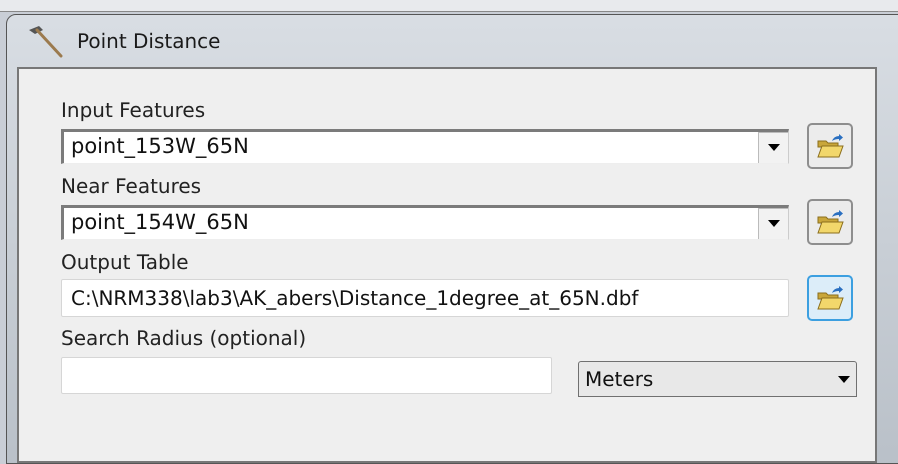 Image resolution: width=898 pixels, height=464 pixels. What do you see at coordinates (125, 262) in the screenshot?
I see `field-label: Output Table` at bounding box center [125, 262].